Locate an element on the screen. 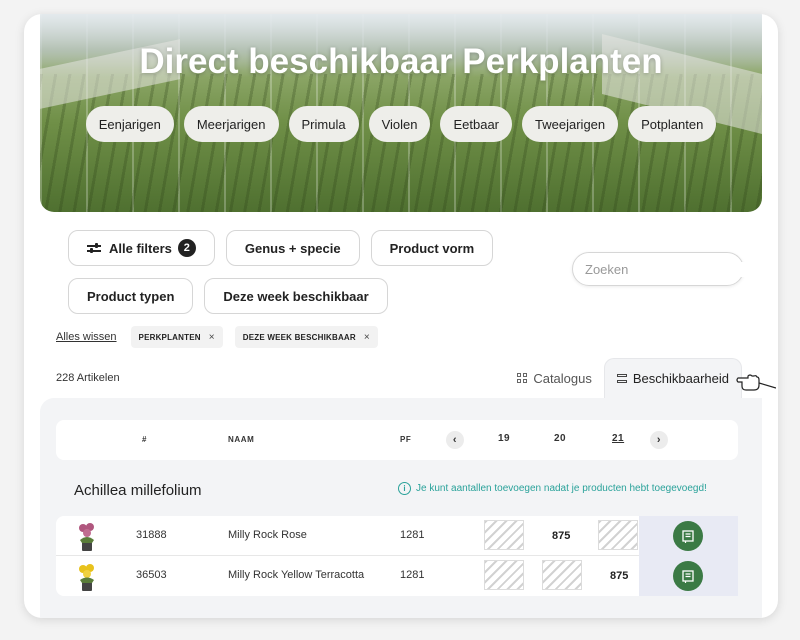 The width and height of the screenshot is (800, 640). view-tabs: Catalogus Beschikbaarheid is located at coordinates (623, 378).